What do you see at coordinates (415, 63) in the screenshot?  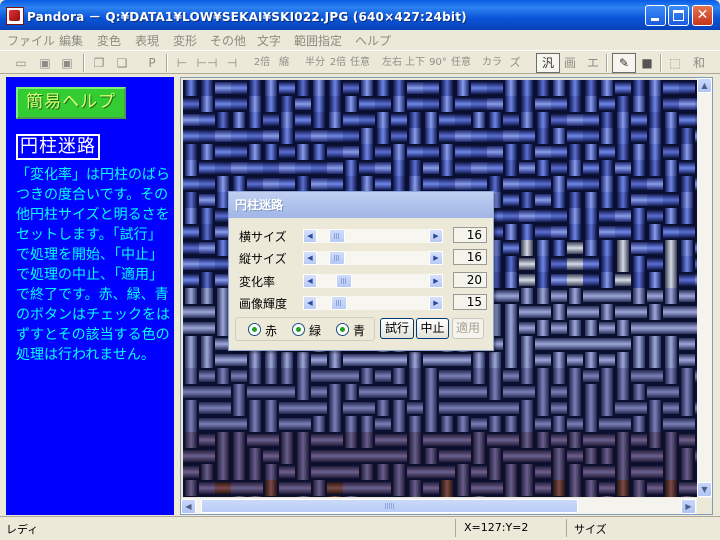 I see `flip-vertical-icon: 上下` at bounding box center [415, 63].